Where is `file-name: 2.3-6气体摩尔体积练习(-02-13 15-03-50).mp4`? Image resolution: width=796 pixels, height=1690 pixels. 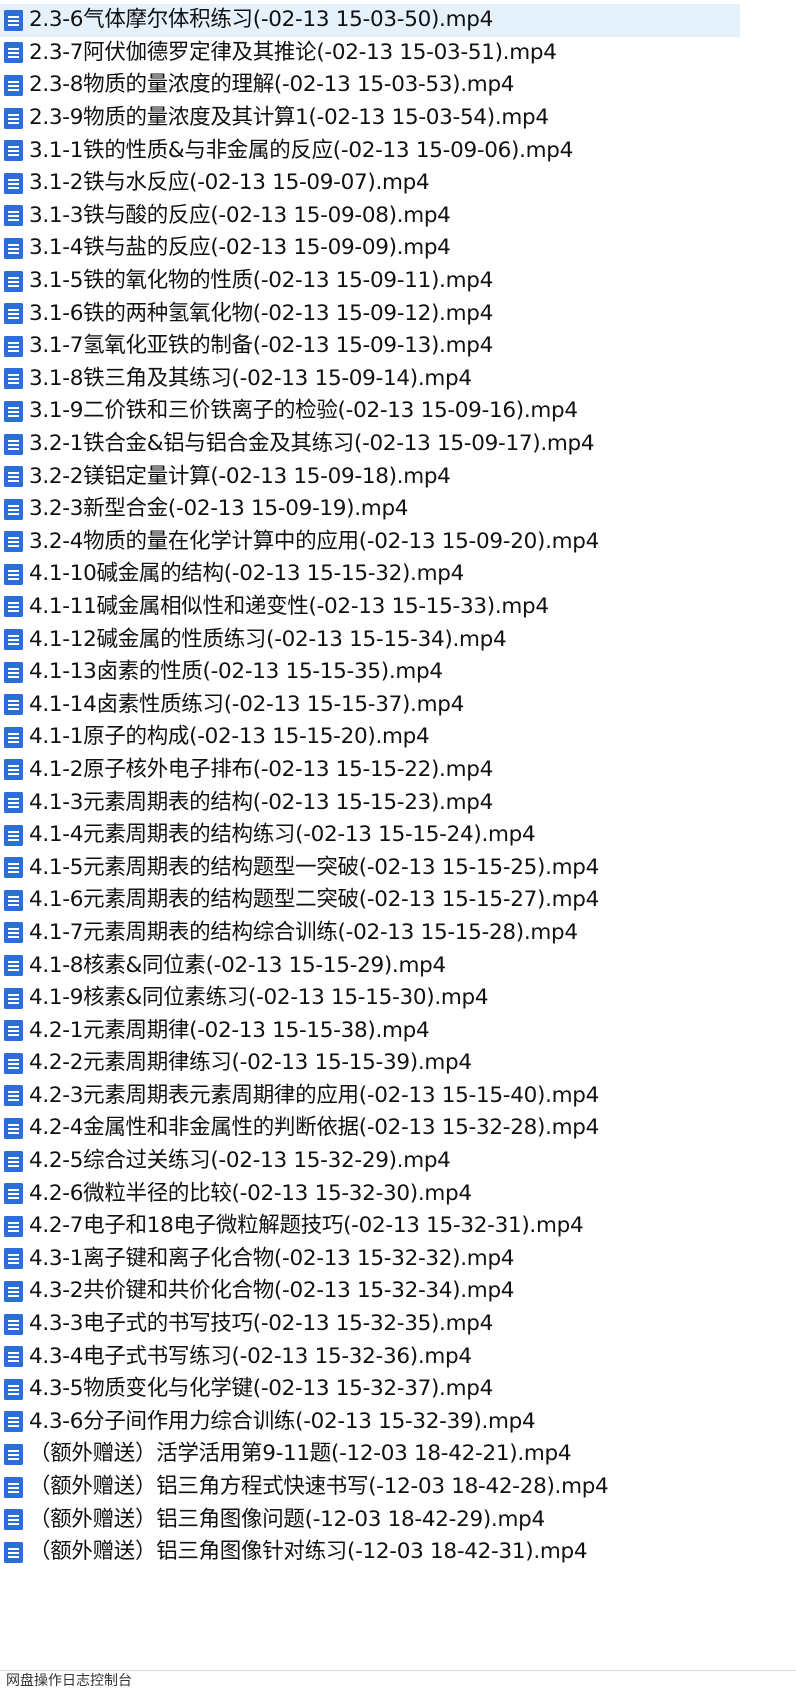
file-name: 2.3-6气体摩尔体积练习(-02-13 15-03-50).mp4 is located at coordinates (261, 20).